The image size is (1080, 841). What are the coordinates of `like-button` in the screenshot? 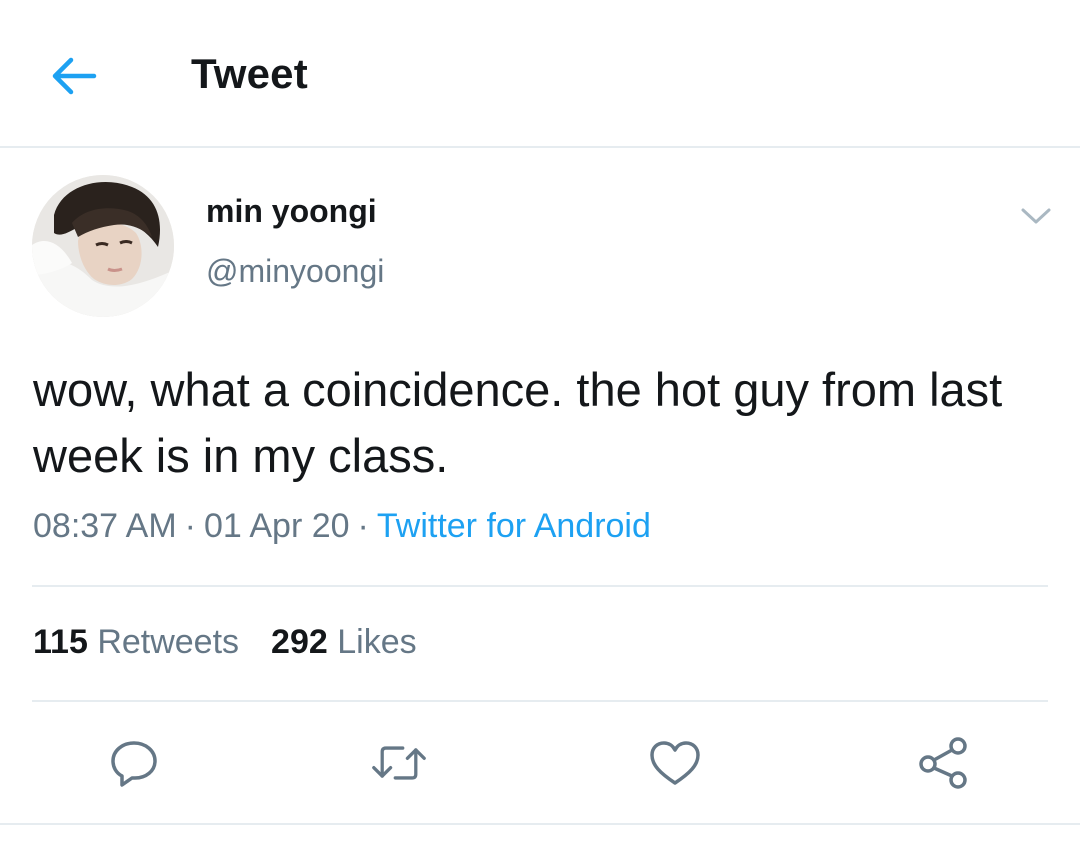 It's located at (675, 763).